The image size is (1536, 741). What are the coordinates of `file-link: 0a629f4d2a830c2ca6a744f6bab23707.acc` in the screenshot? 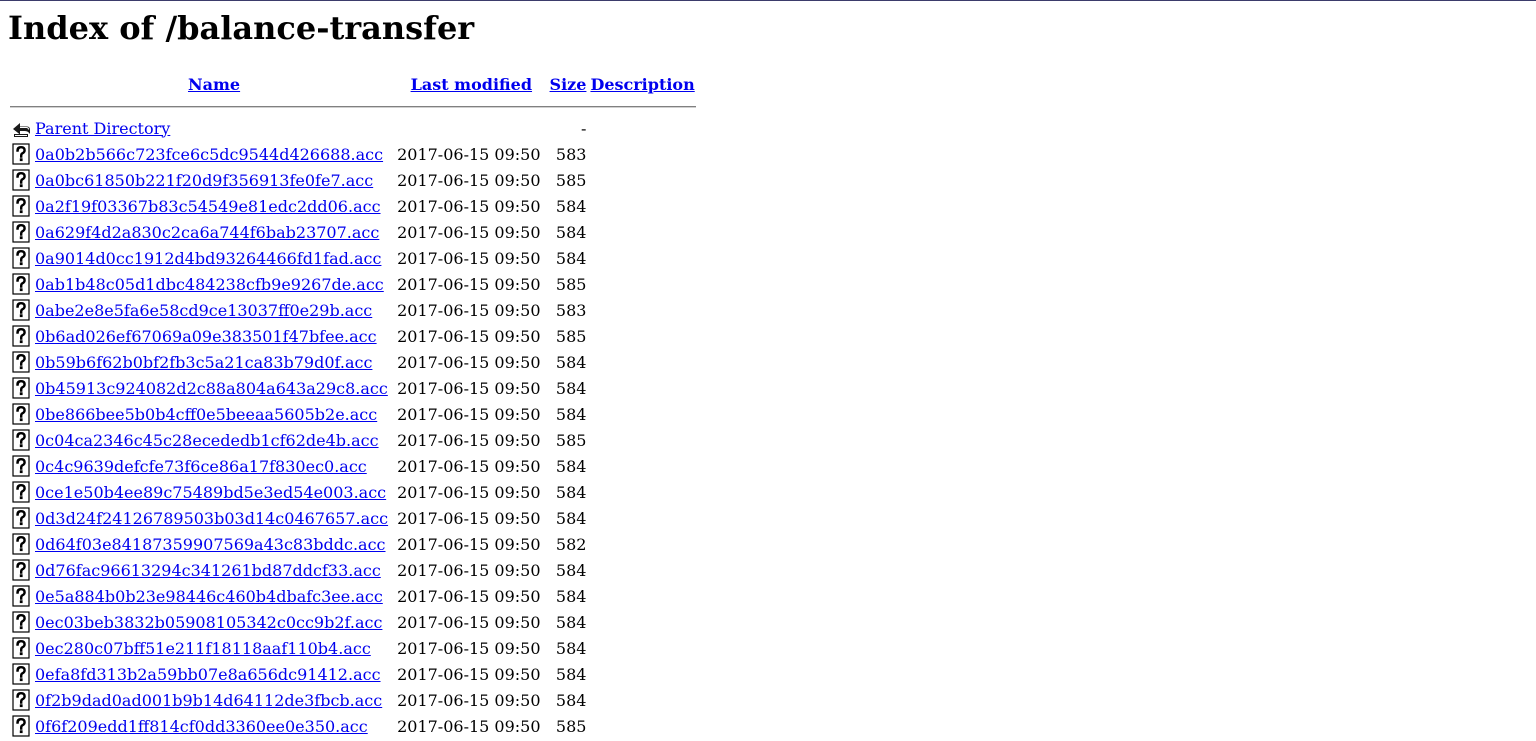 It's located at (207, 232).